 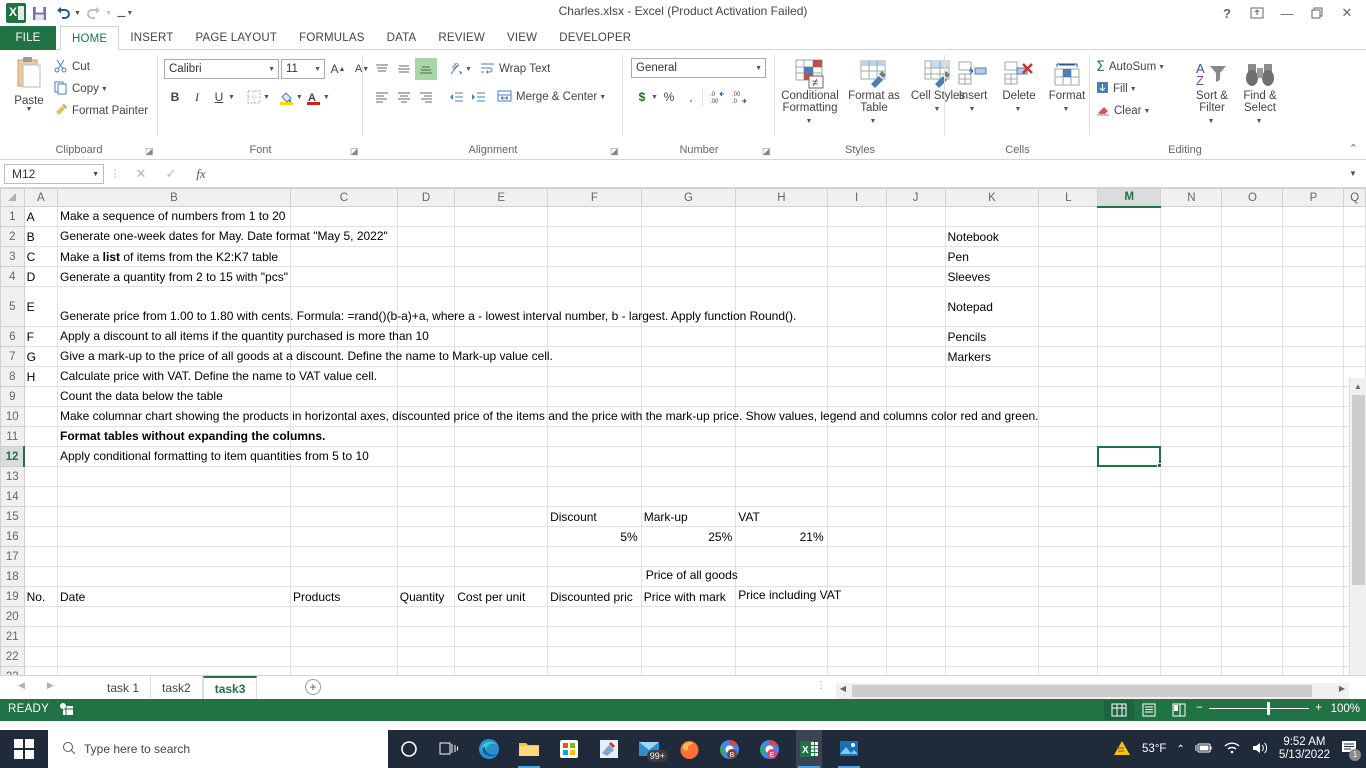 I want to click on cell-n18, so click(x=1191, y=576).